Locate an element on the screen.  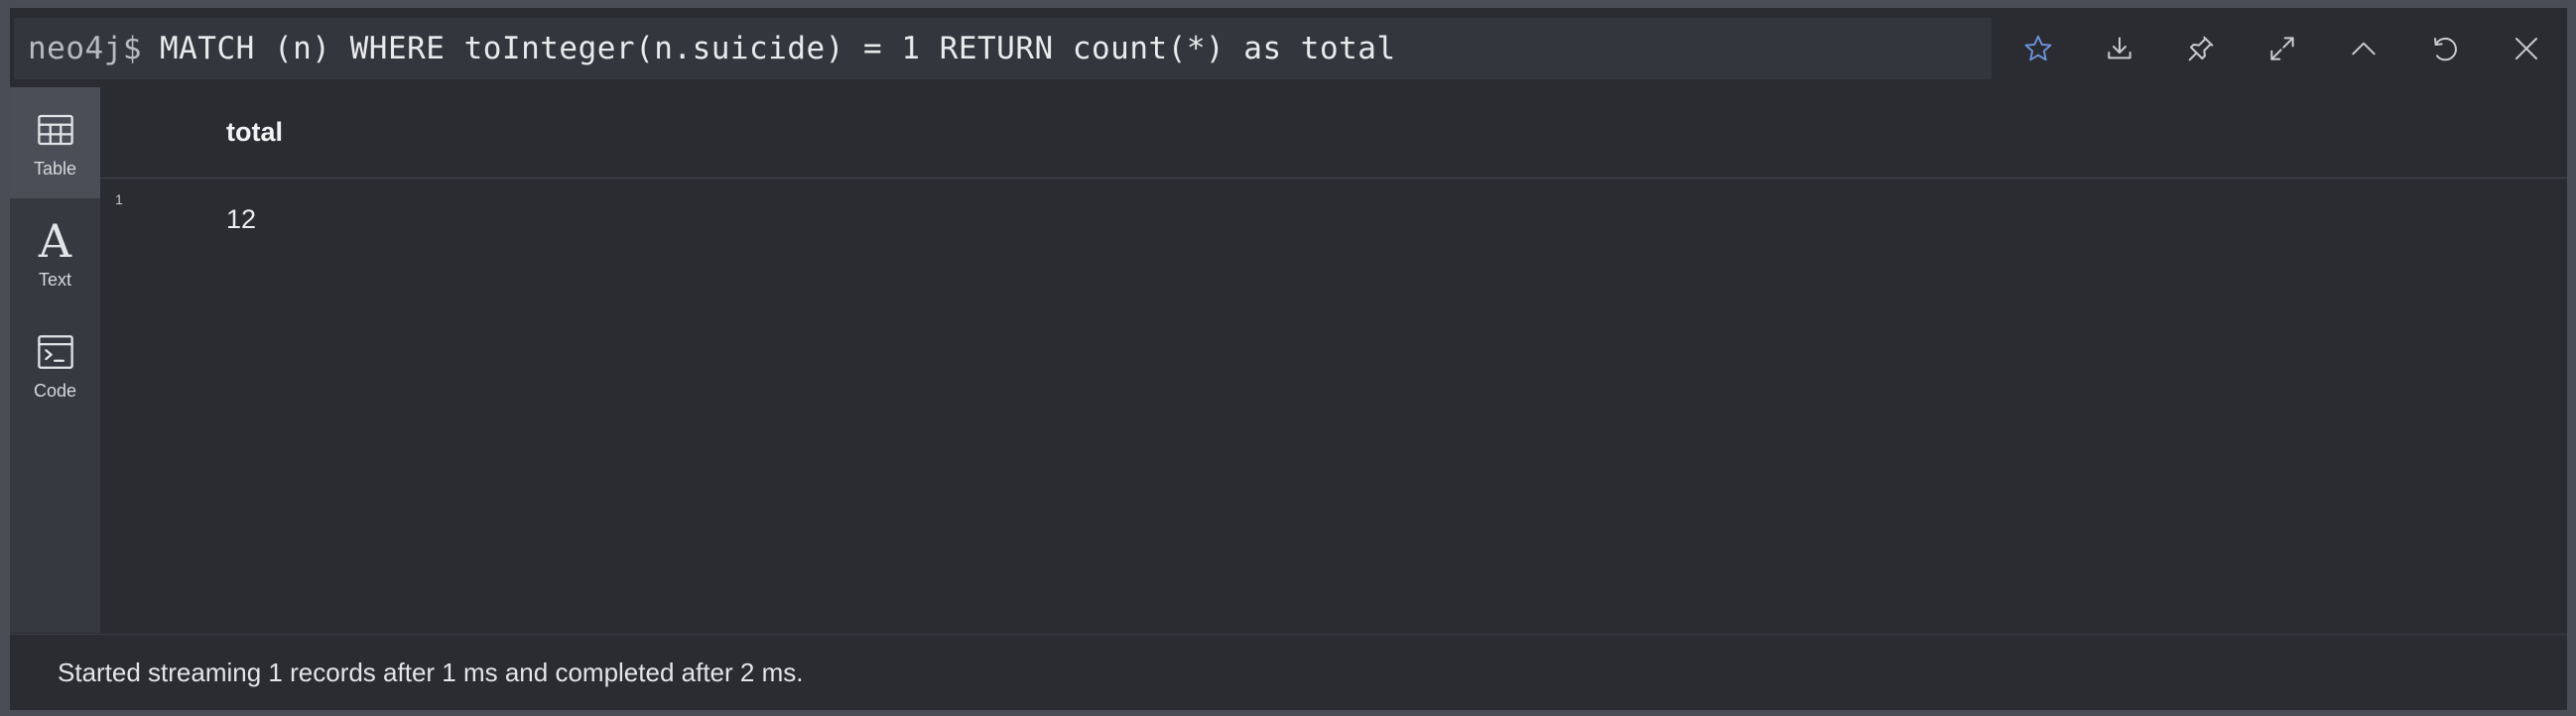
download-icon is located at coordinates (2120, 48).